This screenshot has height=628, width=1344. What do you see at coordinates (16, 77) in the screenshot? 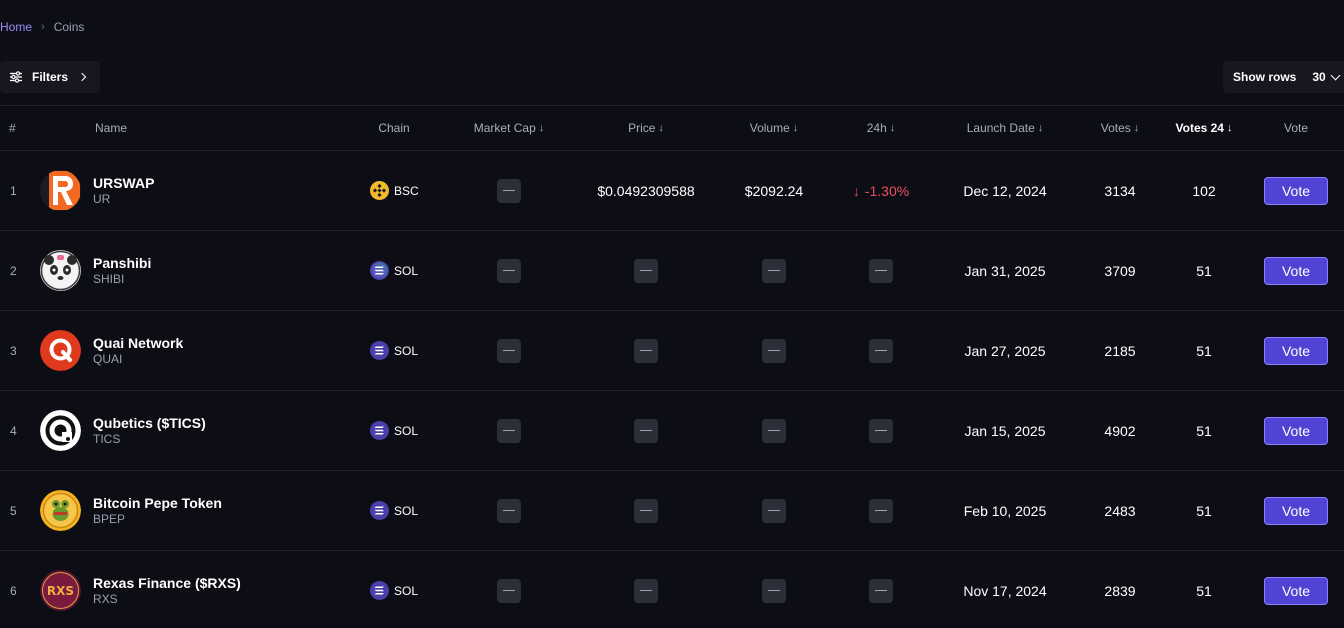
I see `sliders-icon` at bounding box center [16, 77].